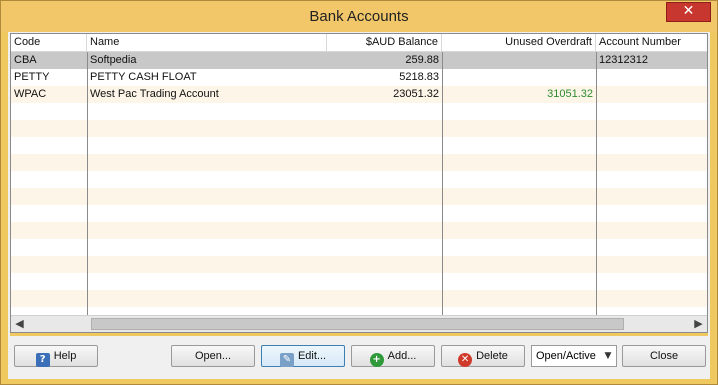  Describe the element at coordinates (698, 324) in the screenshot. I see `scroll-right-icon: ▶` at that location.